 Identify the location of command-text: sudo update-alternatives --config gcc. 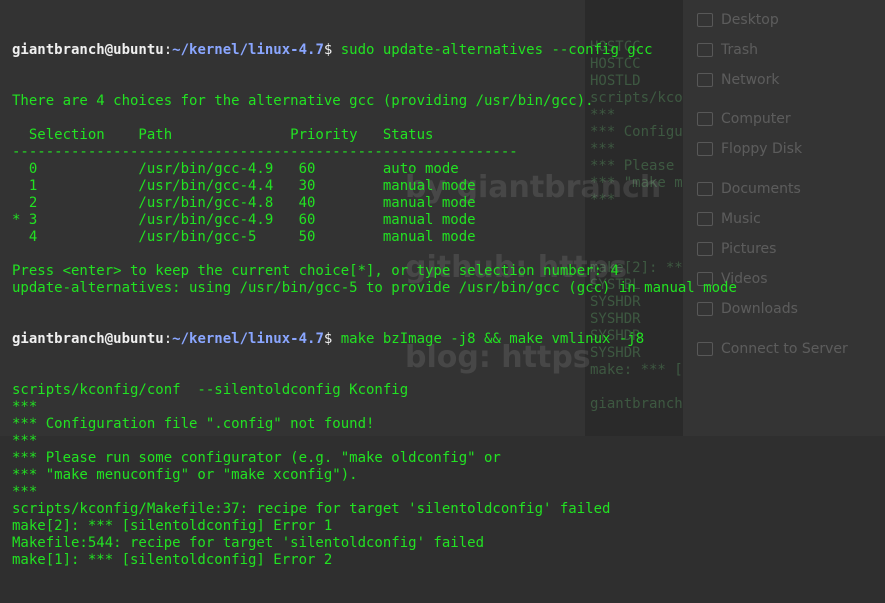
(496, 50).